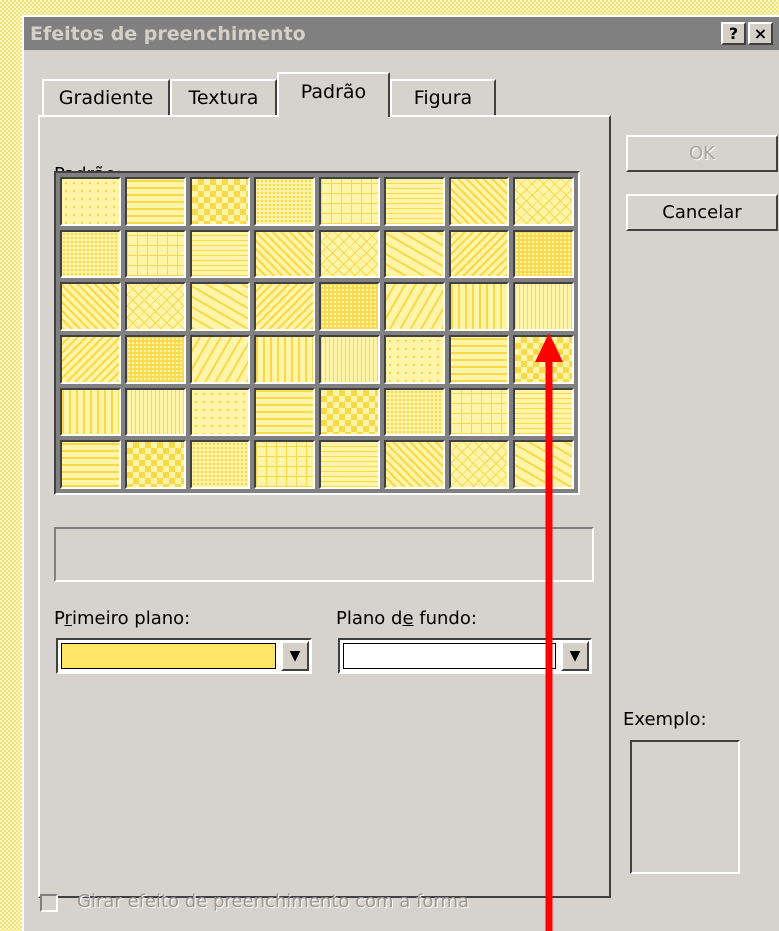 The image size is (779, 931). Describe the element at coordinates (333, 94) in the screenshot. I see `tab-pattern: Padrão` at that location.